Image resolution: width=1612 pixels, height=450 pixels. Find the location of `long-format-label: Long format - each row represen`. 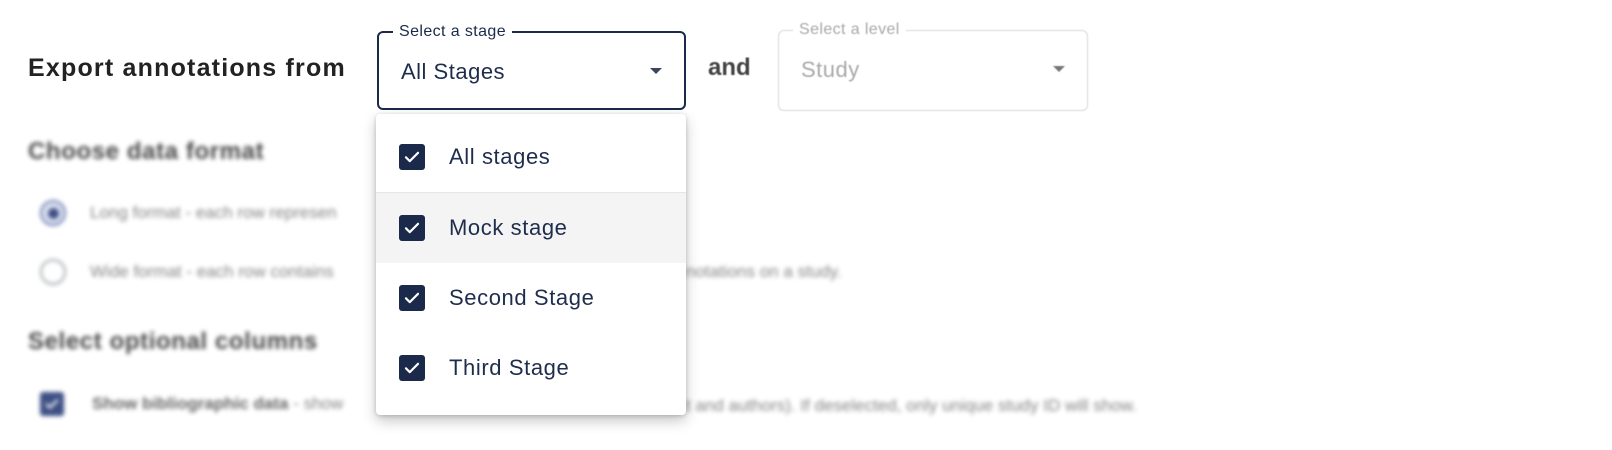

long-format-label: Long format - each row represen is located at coordinates (213, 212).